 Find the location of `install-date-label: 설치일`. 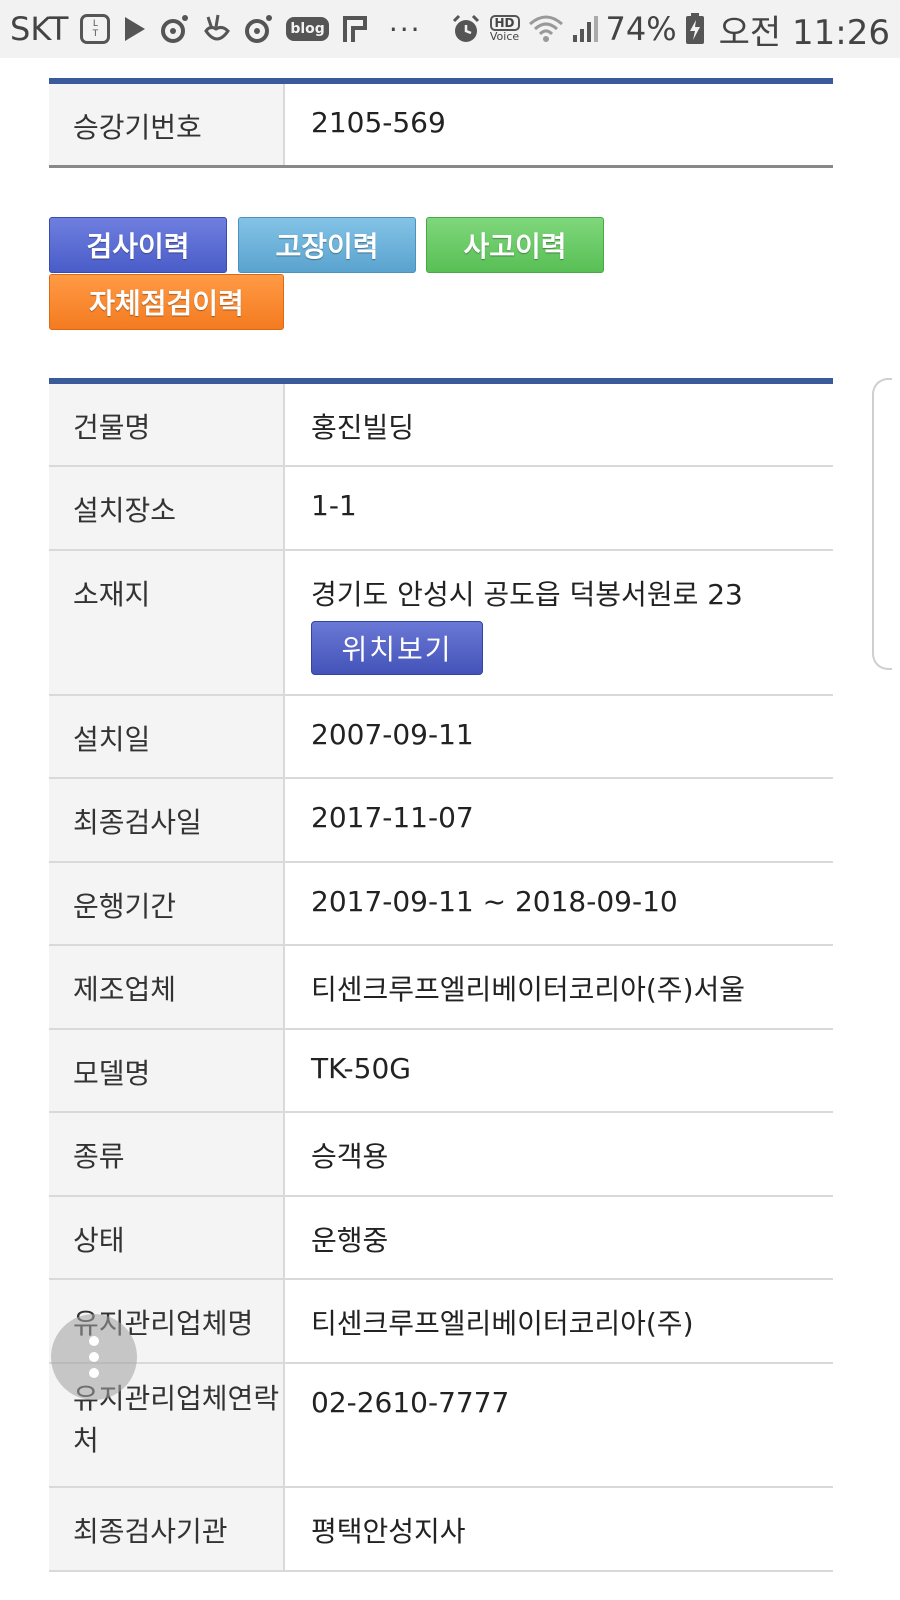

install-date-label: 설치일 is located at coordinates (167, 736).